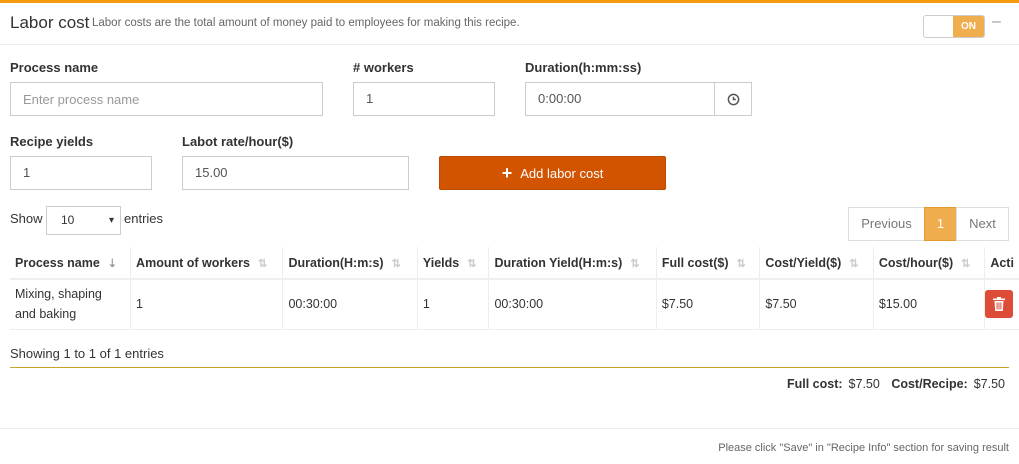 The image size is (1019, 464). I want to click on full-cost-label: Full cost:, so click(814, 384).